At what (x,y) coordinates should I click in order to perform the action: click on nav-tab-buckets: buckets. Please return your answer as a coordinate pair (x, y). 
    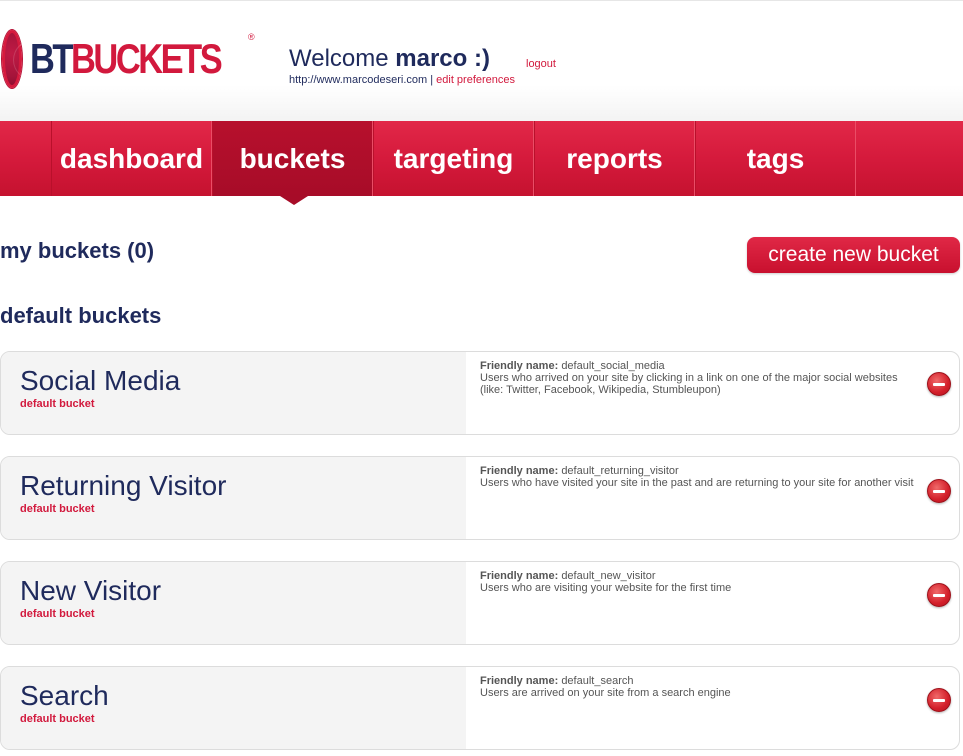
    Looking at the image, I should click on (292, 158).